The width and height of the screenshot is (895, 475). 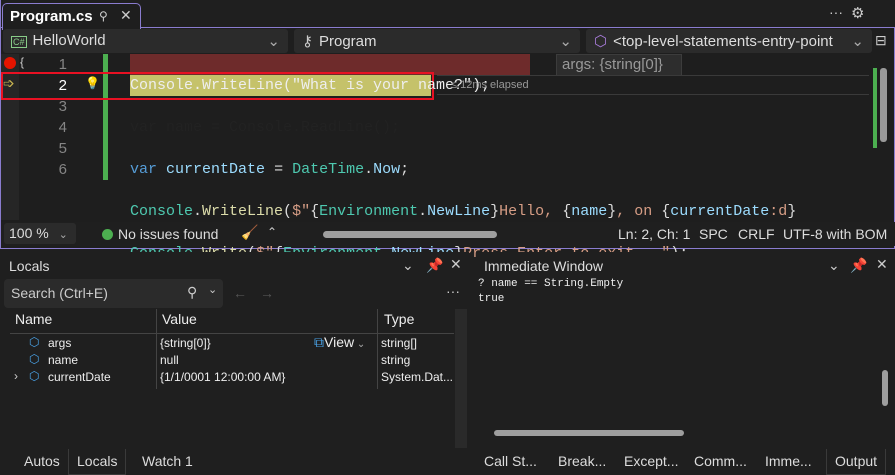 I want to click on member-dropdown: ⬡ <top-level-statements-entry-point ⌄, so click(x=729, y=41).